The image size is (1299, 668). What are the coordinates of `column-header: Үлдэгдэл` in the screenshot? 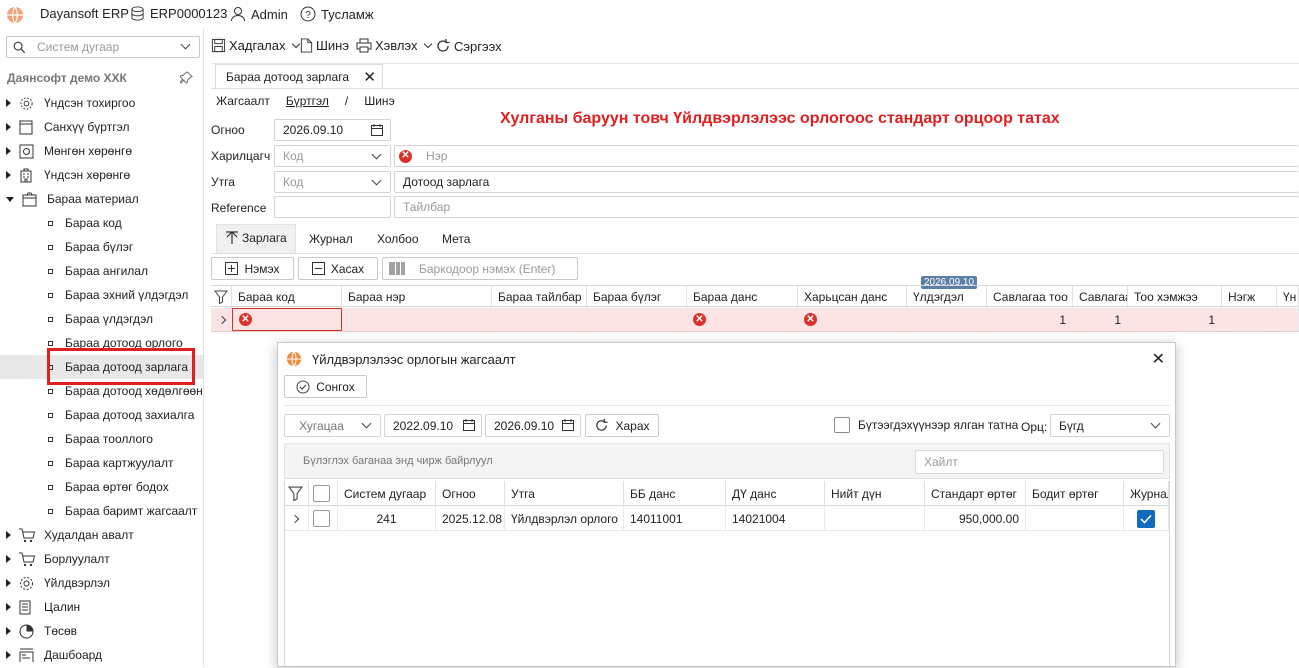 It's located at (947, 297).